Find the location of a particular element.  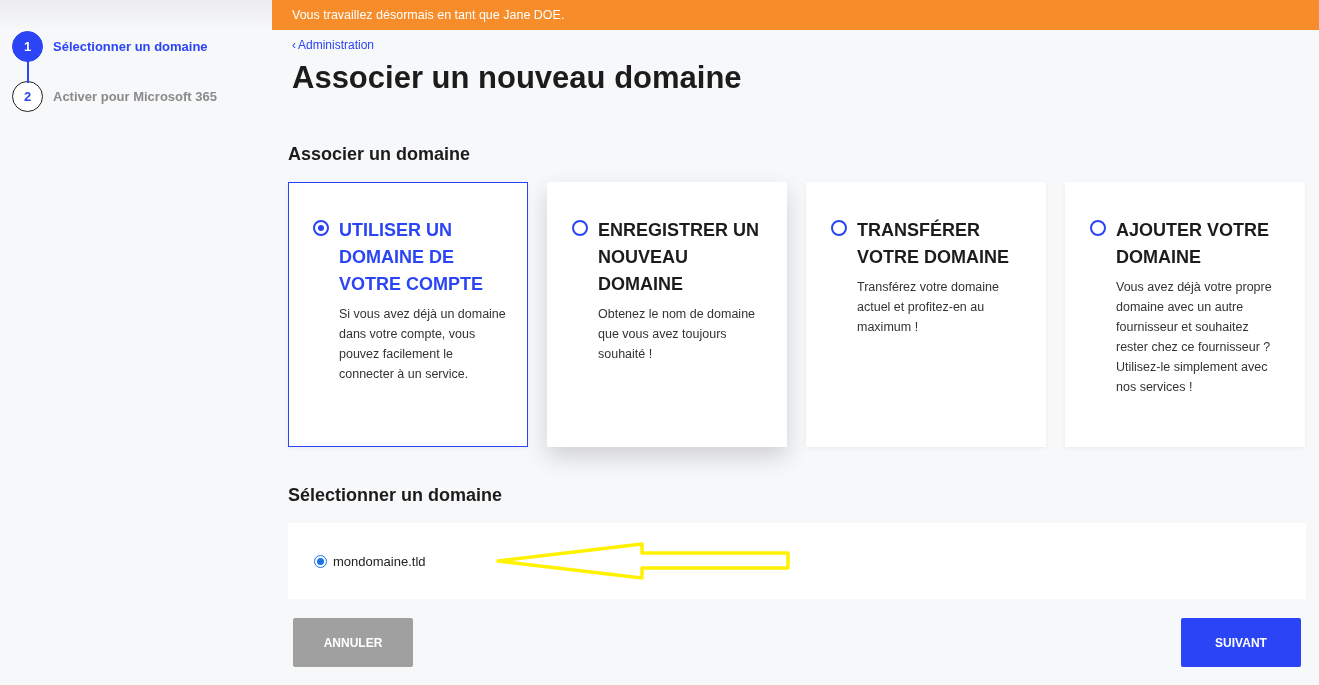

next-button: SUIVANT is located at coordinates (1241, 642).